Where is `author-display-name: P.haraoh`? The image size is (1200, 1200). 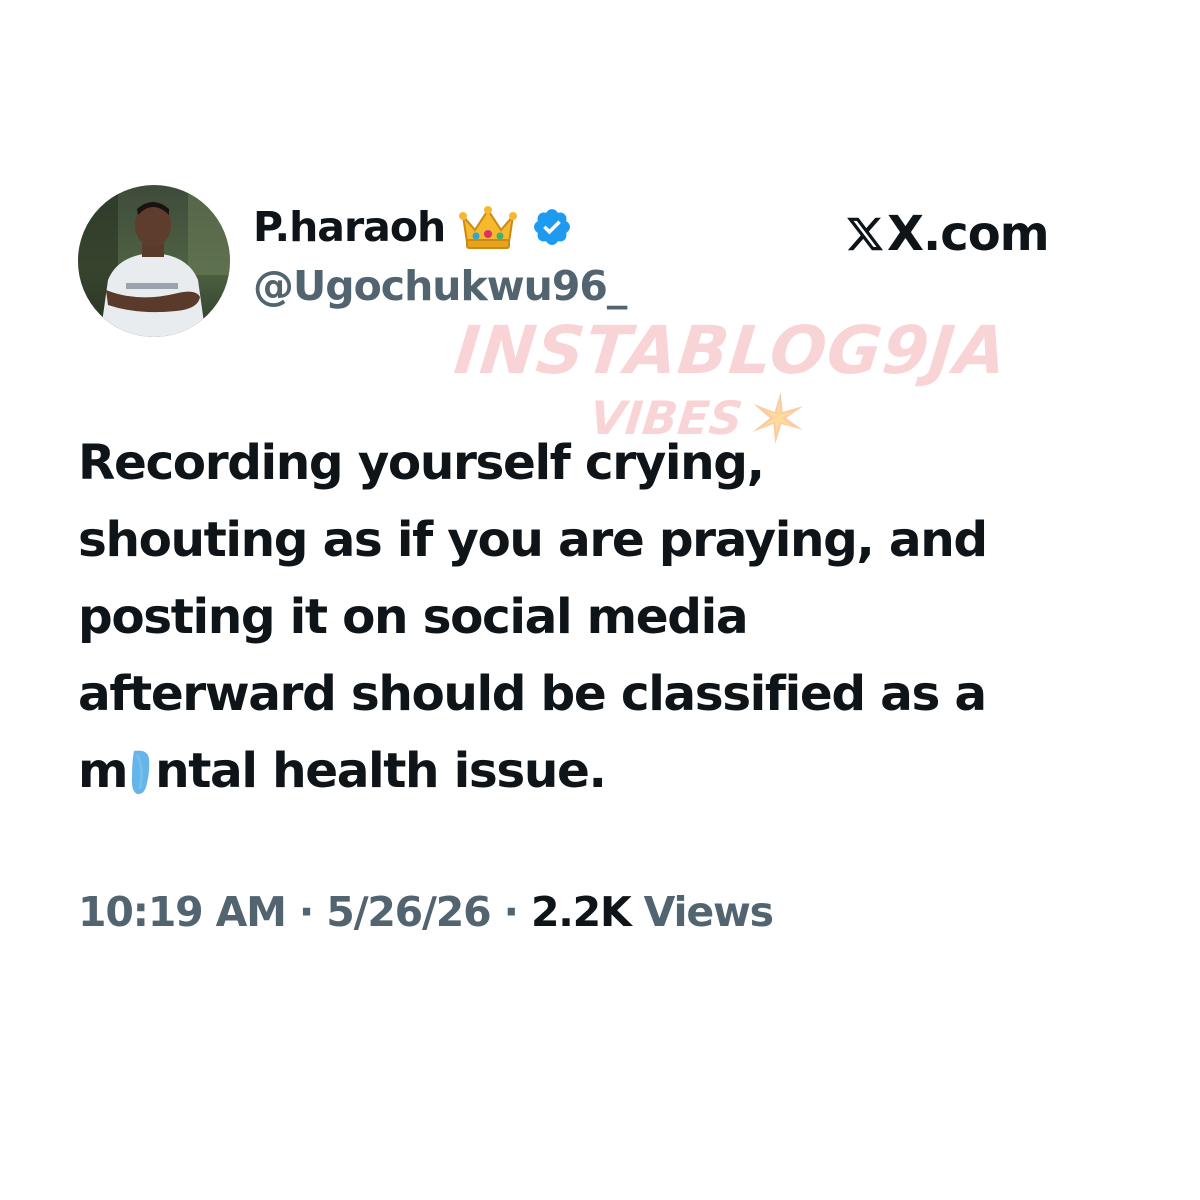 author-display-name: P.haraoh is located at coordinates (349, 227).